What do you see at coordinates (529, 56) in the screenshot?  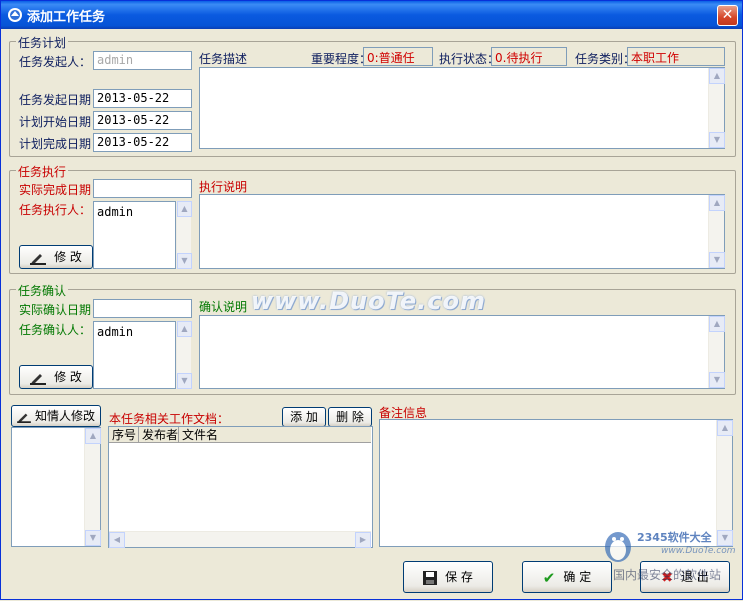 I see `exec-state-field: 0.待执行` at bounding box center [529, 56].